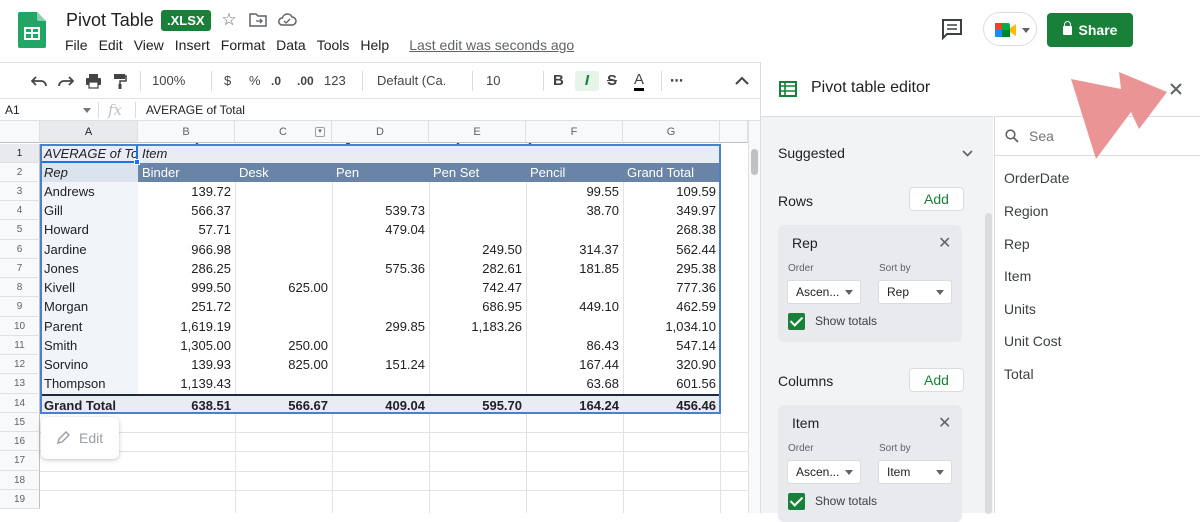  Describe the element at coordinates (186, 132) in the screenshot. I see `column-header-b: B` at that location.